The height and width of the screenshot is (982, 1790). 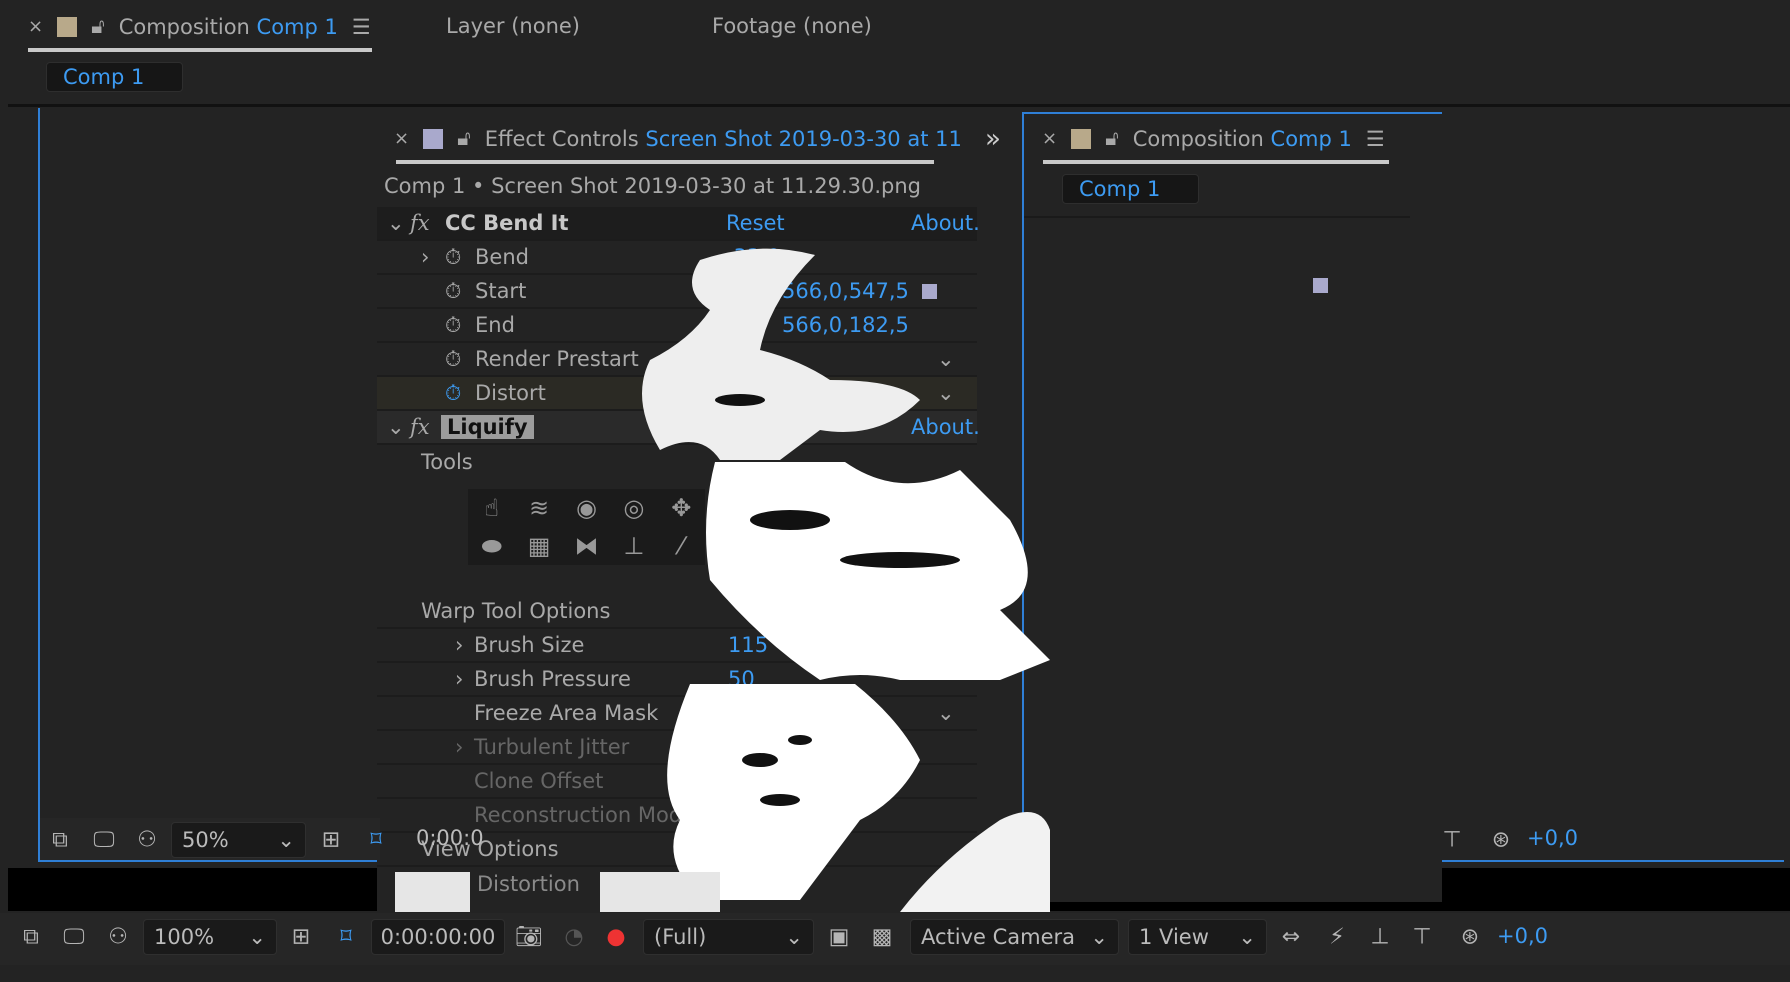 What do you see at coordinates (677, 258) in the screenshot?
I see `property-bend: › ⏱ Bend -33.0` at bounding box center [677, 258].